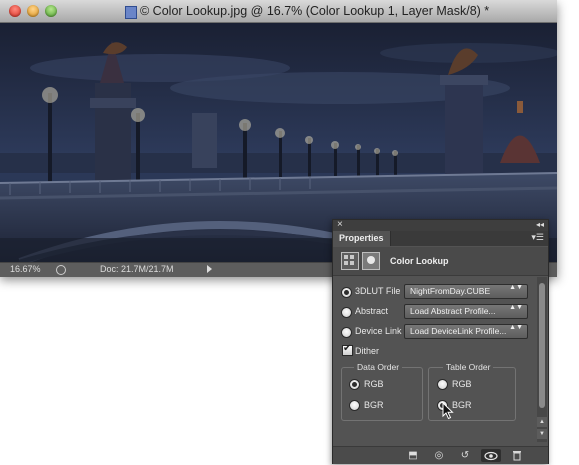 Image resolution: width=579 pixels, height=465 pixels. What do you see at coordinates (371, 261) in the screenshot?
I see `layer-mask-icon` at bounding box center [371, 261].